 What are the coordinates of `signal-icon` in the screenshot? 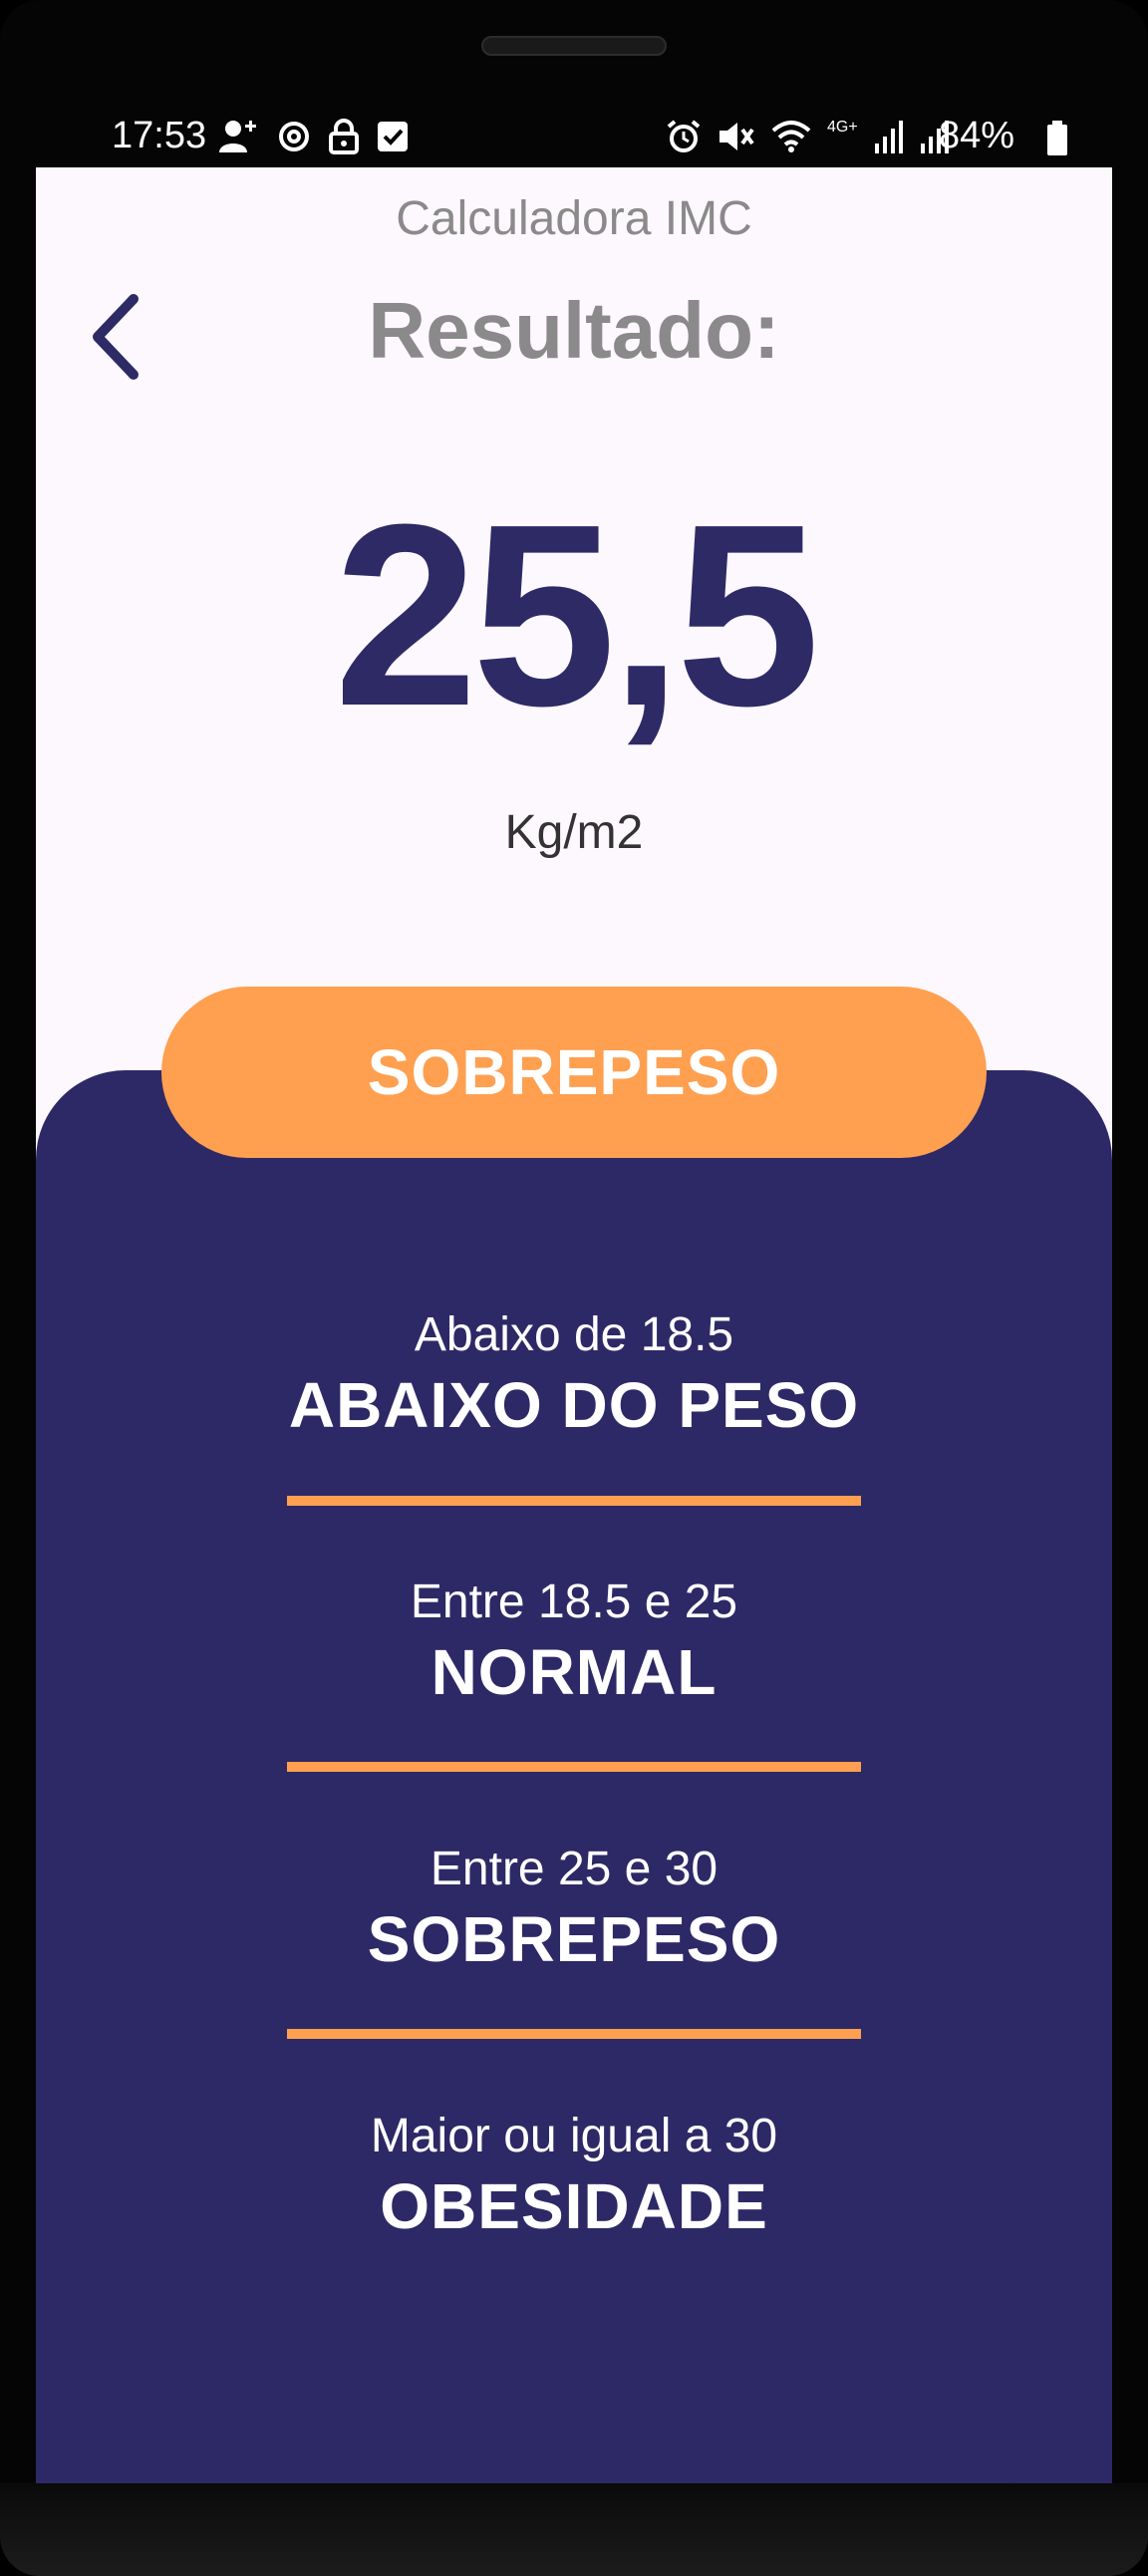 It's located at (888, 137).